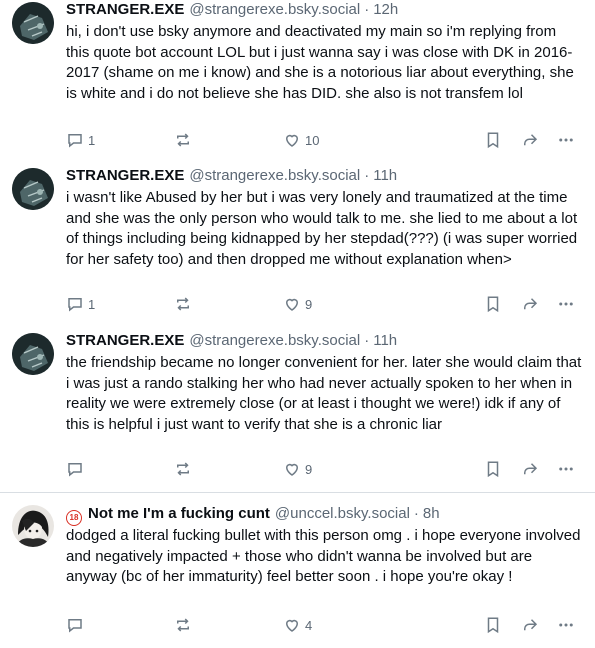  I want to click on display-name: Not me I'm a fucking cunt, so click(179, 514).